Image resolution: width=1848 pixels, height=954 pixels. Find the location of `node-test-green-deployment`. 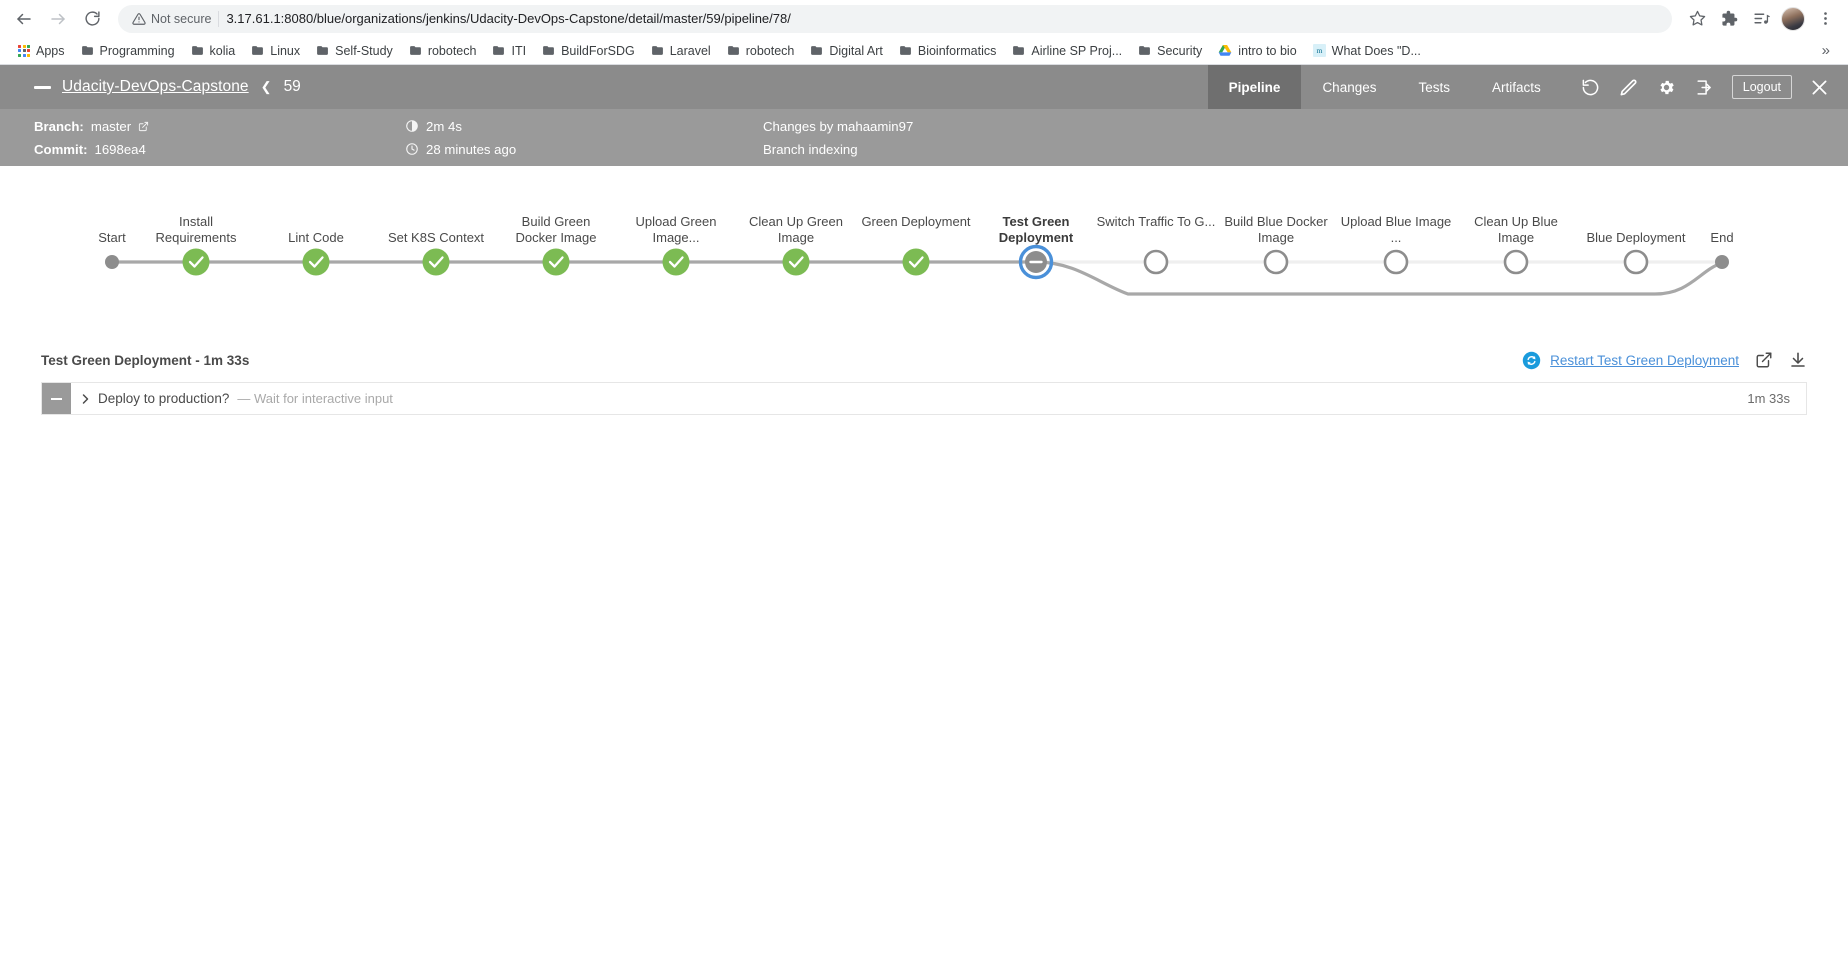

node-test-green-deployment is located at coordinates (1036, 262).